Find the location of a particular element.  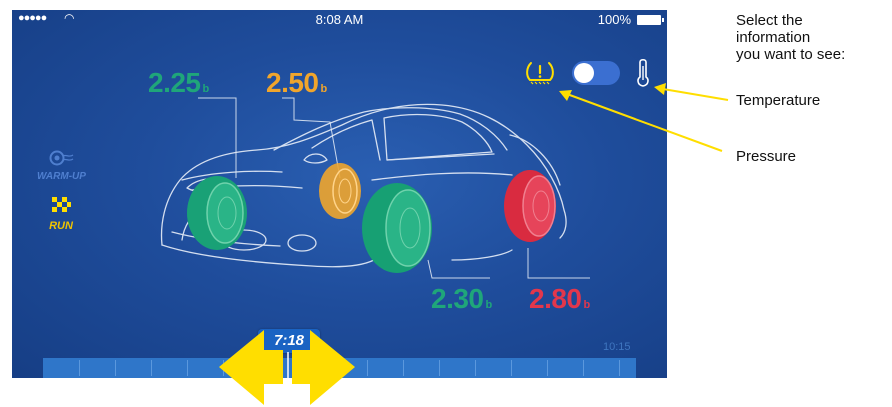

instruction-line-1: Select the is located at coordinates (769, 20).